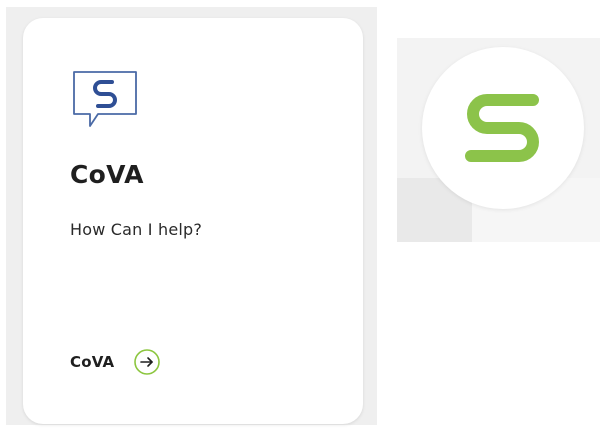 This screenshot has height=432, width=600. What do you see at coordinates (115, 362) in the screenshot?
I see `cova-link: CoVA` at bounding box center [115, 362].